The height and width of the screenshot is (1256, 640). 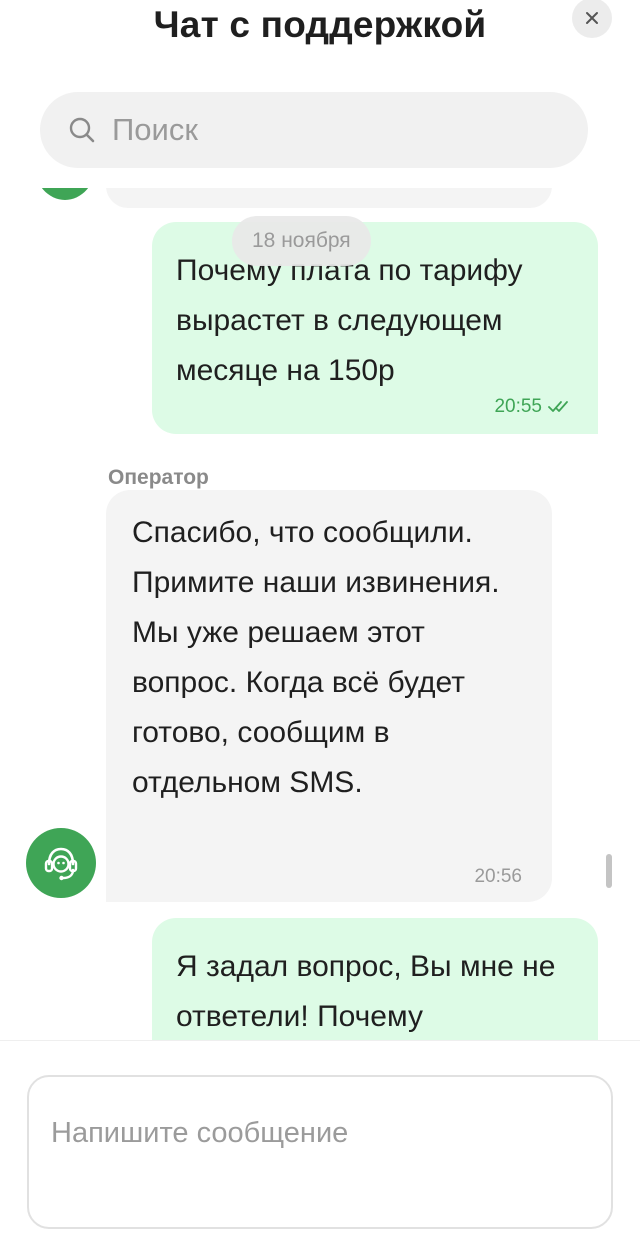 What do you see at coordinates (498, 876) in the screenshot?
I see `message-time: 20:56` at bounding box center [498, 876].